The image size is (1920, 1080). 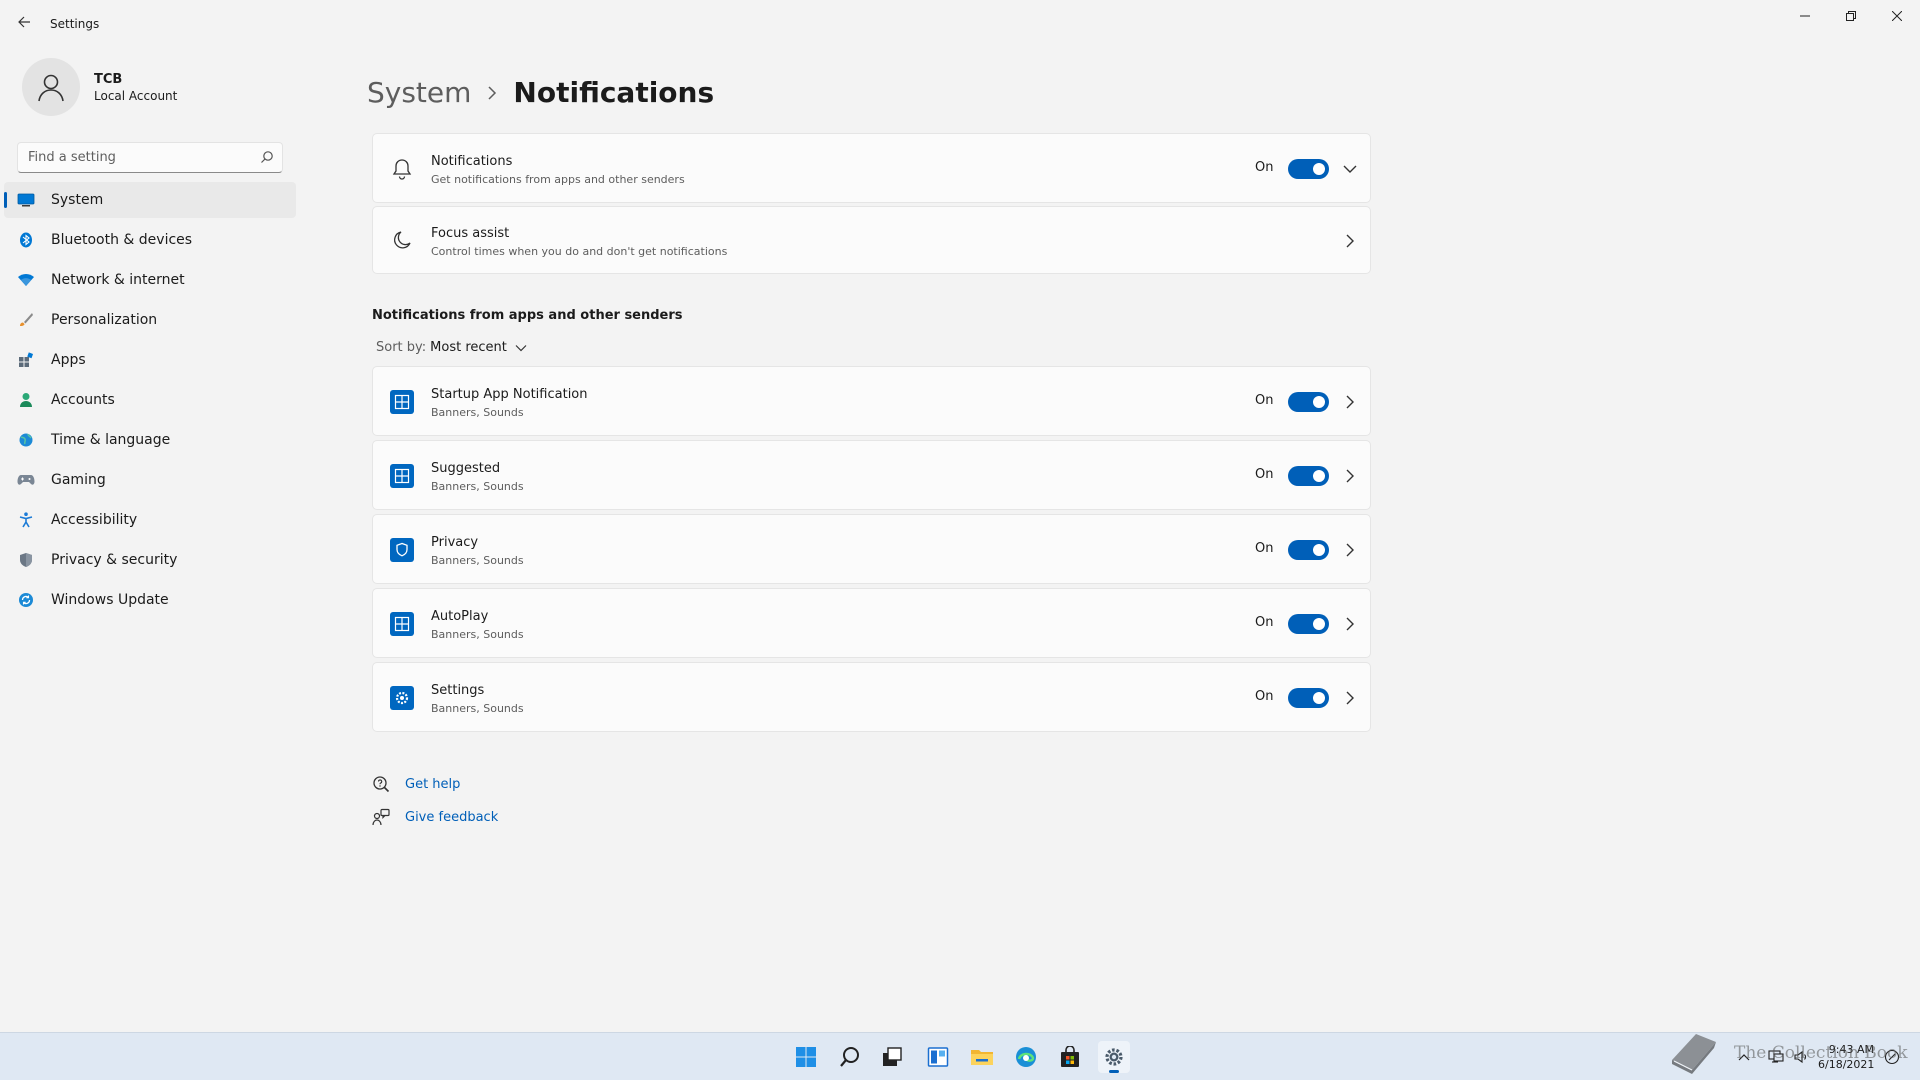 I want to click on sort-label: Sort by:, so click(x=401, y=347).